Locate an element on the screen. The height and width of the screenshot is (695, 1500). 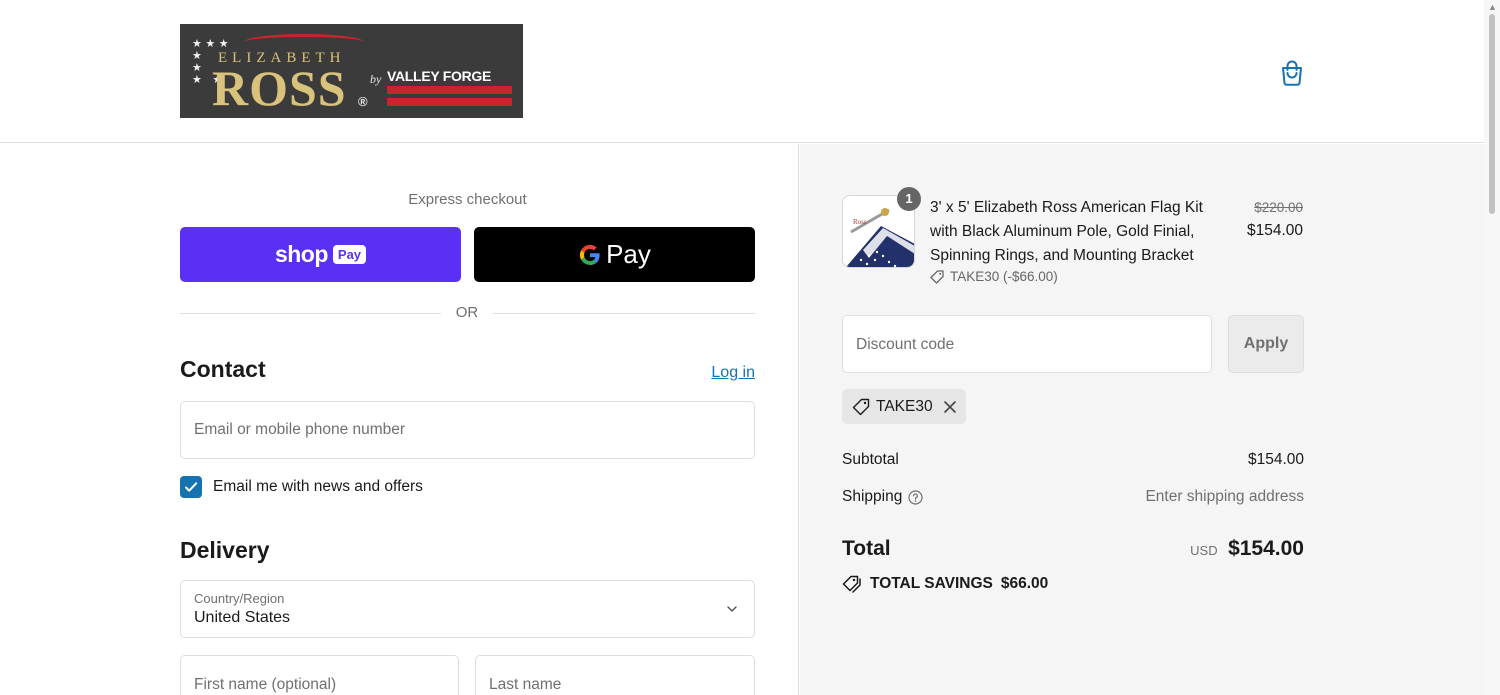
contact-title: Contact is located at coordinates (223, 369).